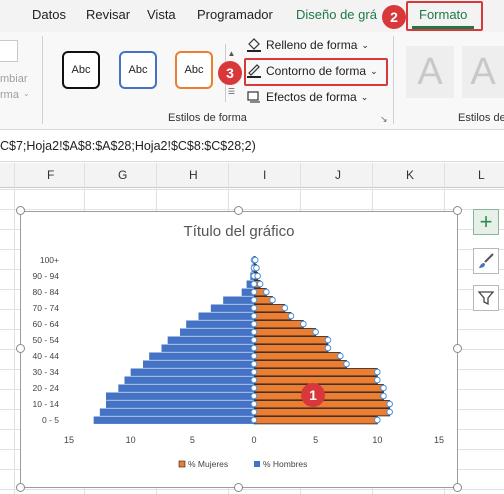 This screenshot has height=494, width=504. Describe the element at coordinates (481, 175) in the screenshot. I see `column-header-l: L` at that location.